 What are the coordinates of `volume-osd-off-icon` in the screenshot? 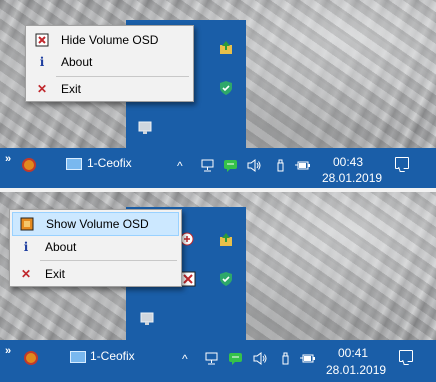 It's located at (42, 40).